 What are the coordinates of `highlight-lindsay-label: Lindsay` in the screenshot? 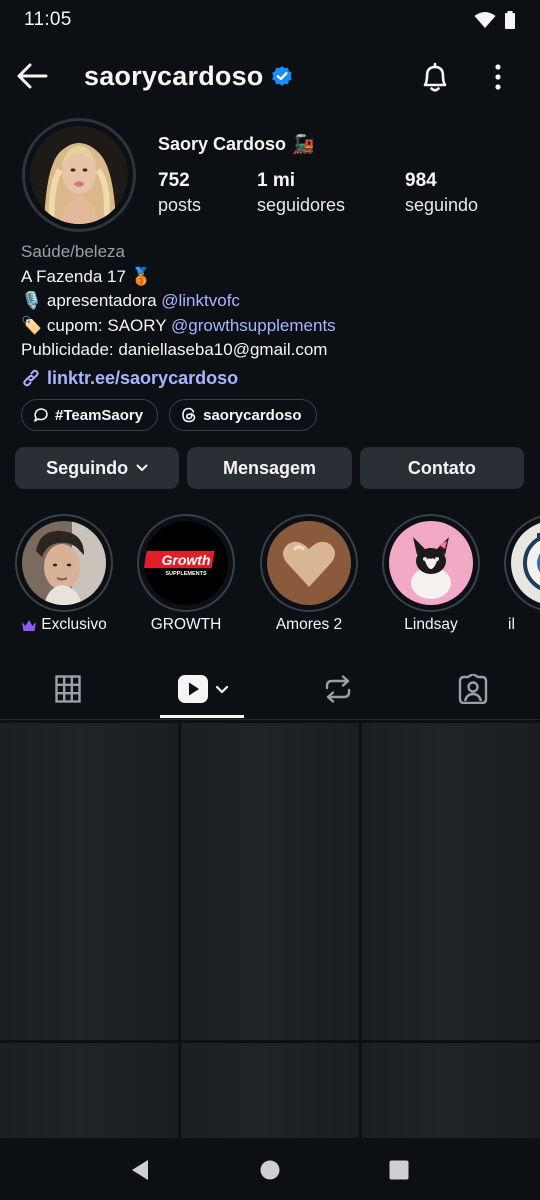 It's located at (431, 624).